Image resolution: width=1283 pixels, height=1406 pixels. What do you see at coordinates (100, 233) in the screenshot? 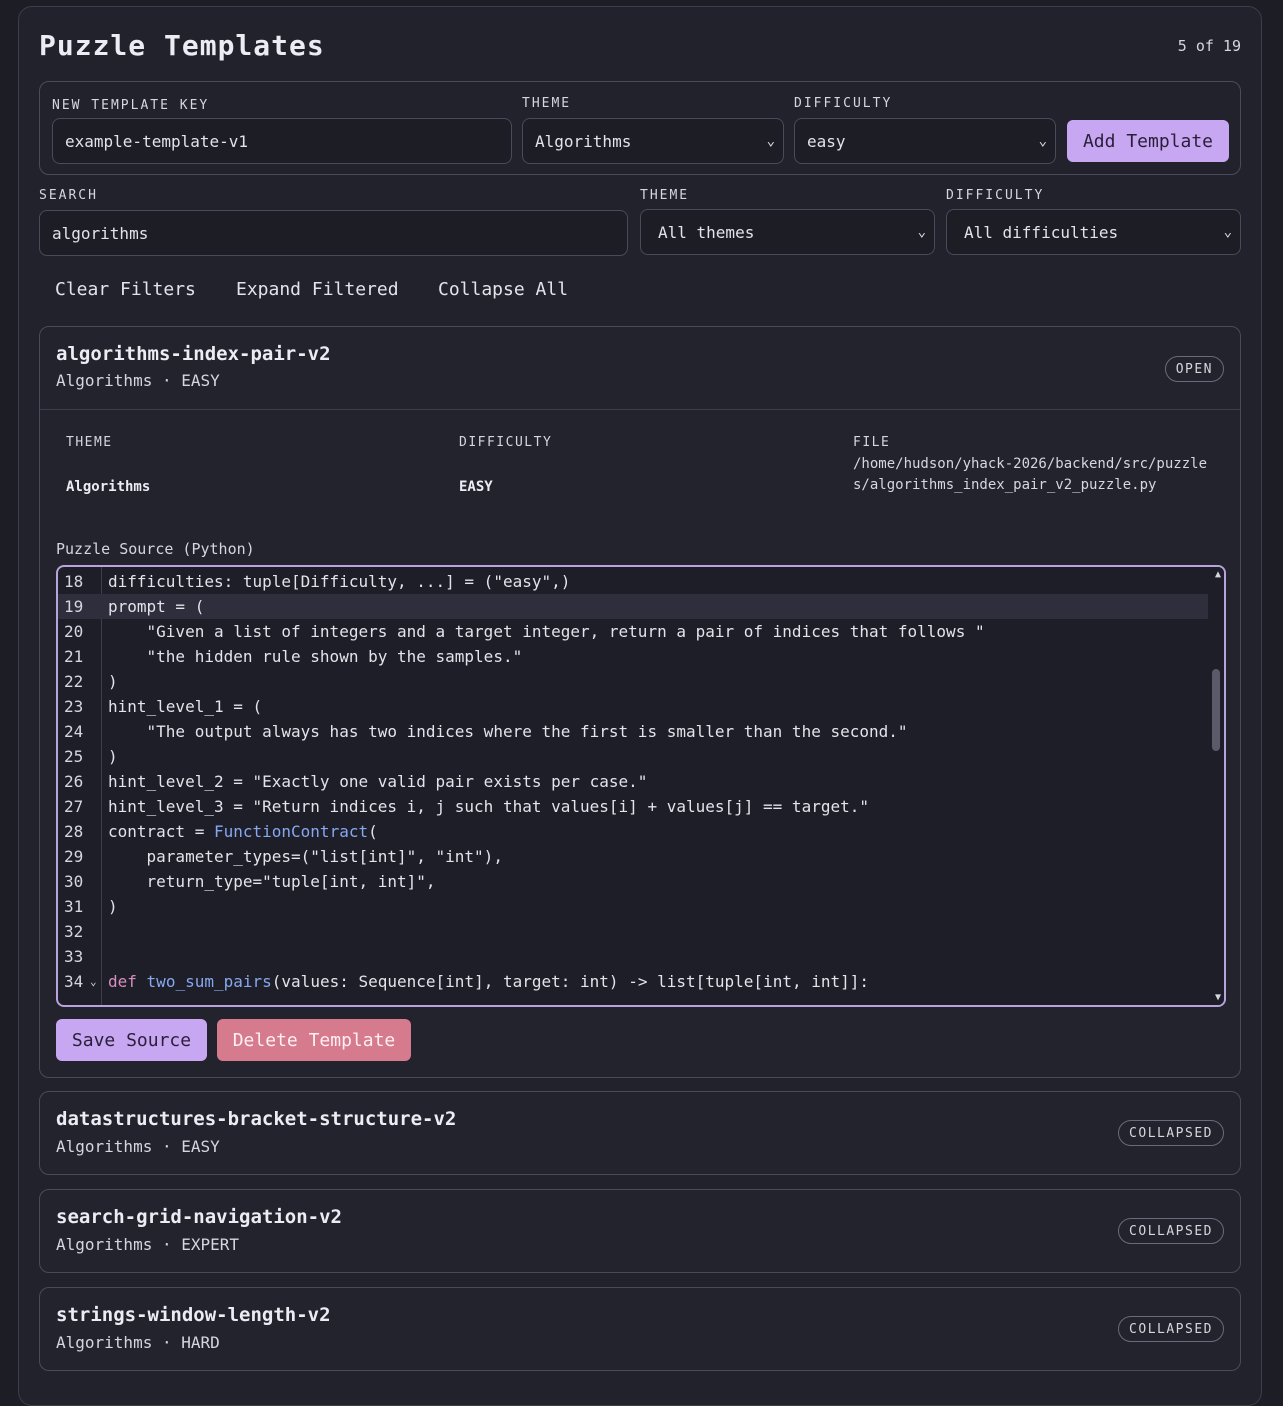
I see `search-value: algorithms` at bounding box center [100, 233].